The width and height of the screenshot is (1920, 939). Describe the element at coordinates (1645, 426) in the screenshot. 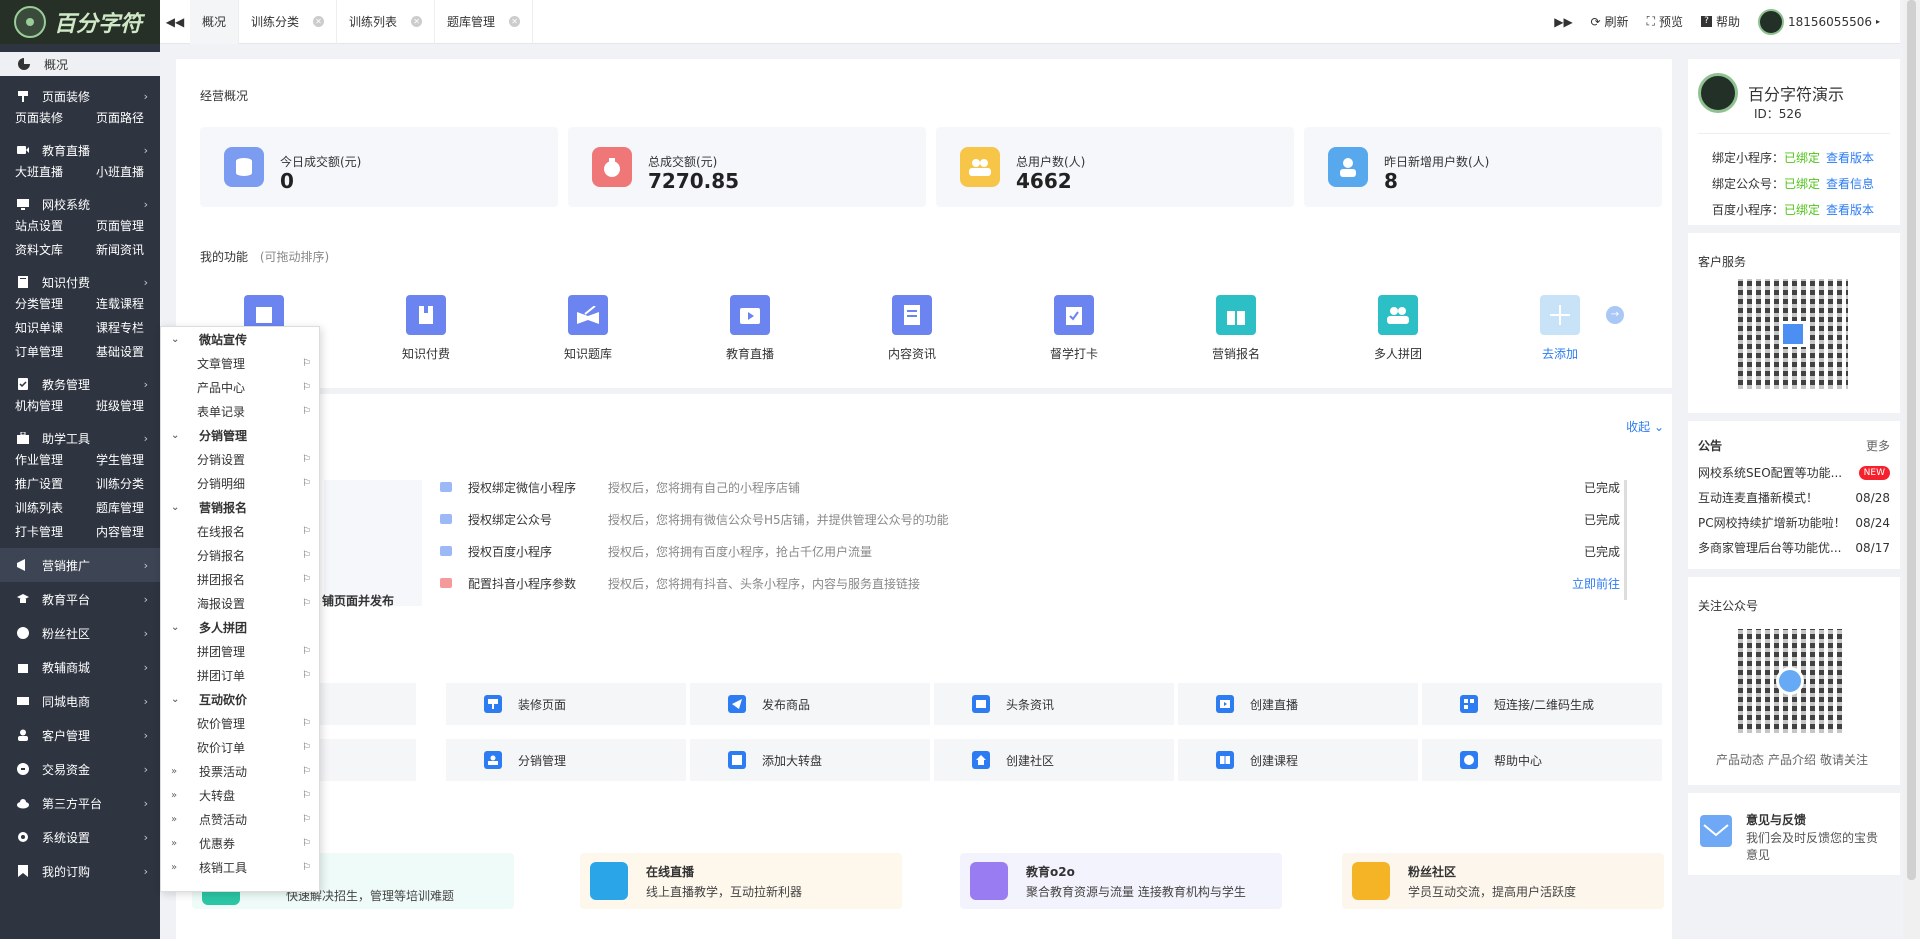

I see `collapse-button: 收起 ⌄` at that location.